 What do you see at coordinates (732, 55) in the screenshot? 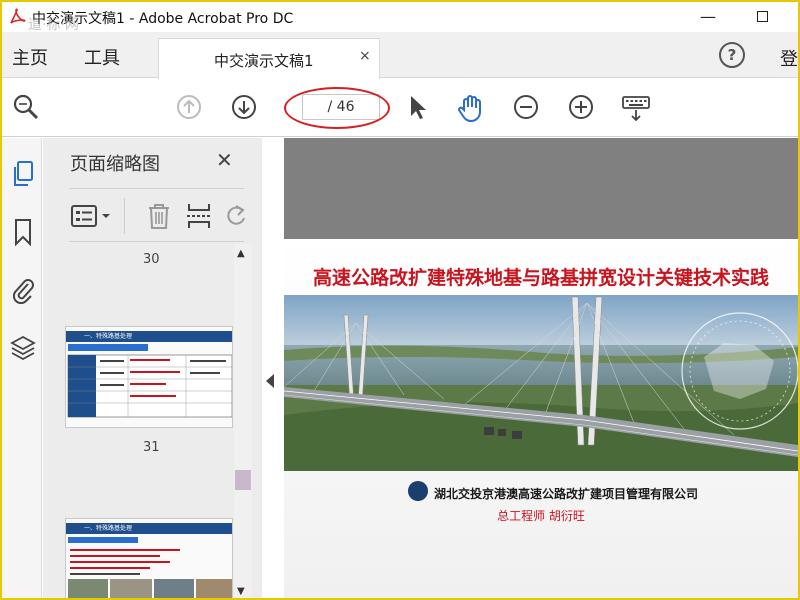
I see `help-icon: ?` at bounding box center [732, 55].